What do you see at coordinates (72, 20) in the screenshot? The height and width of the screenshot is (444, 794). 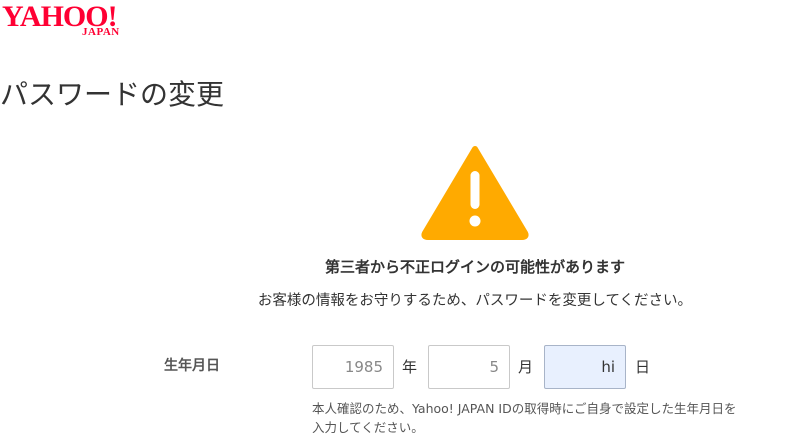 I see `yahoo-japan-logo: YAHOO! JAPAN` at bounding box center [72, 20].